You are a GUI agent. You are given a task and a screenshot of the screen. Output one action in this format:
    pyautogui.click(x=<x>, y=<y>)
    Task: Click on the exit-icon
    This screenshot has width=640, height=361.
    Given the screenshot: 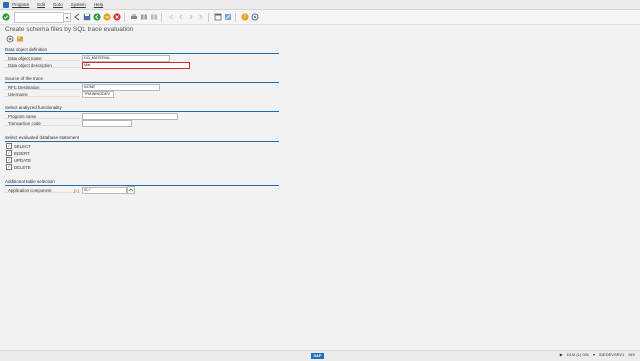 What is the action you would take?
    pyautogui.click(x=107, y=17)
    